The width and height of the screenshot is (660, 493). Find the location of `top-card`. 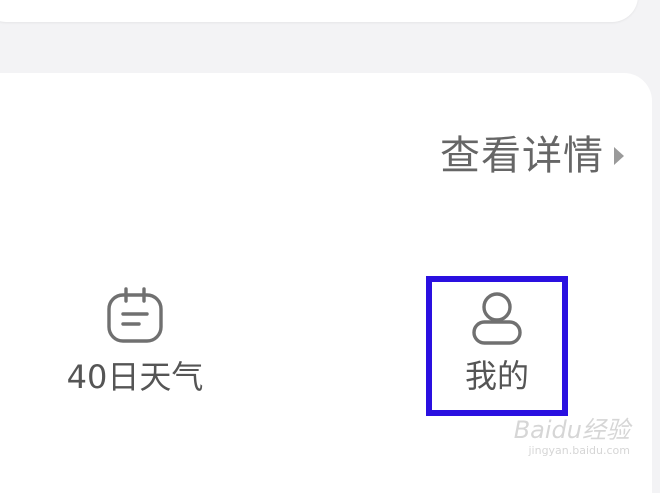

top-card is located at coordinates (319, 11).